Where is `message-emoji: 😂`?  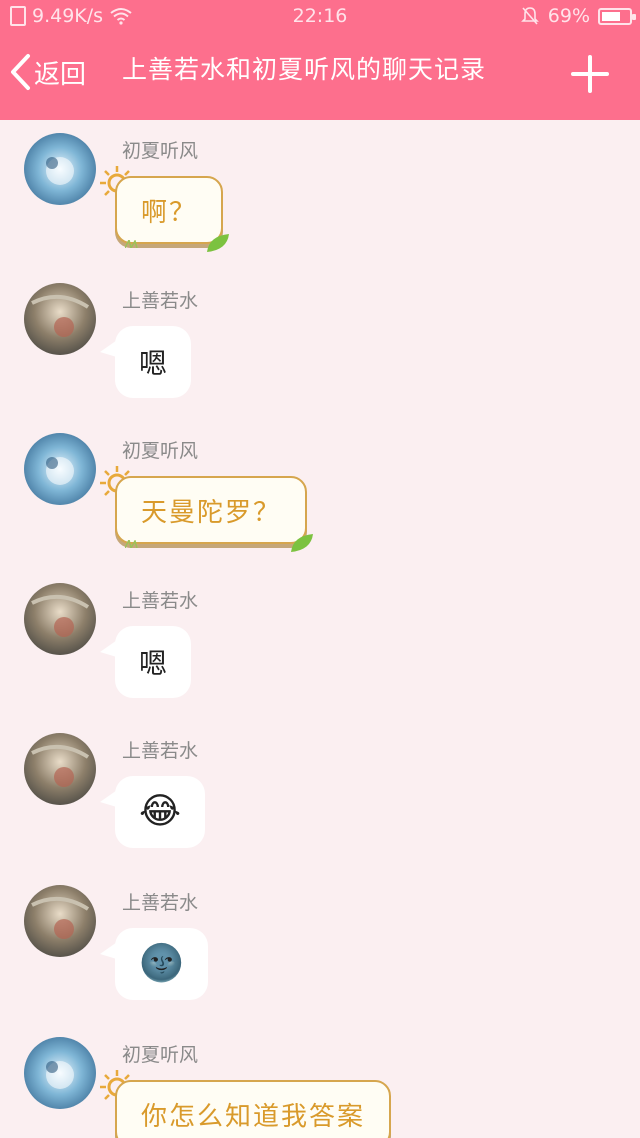 message-emoji: 😂 is located at coordinates (160, 811).